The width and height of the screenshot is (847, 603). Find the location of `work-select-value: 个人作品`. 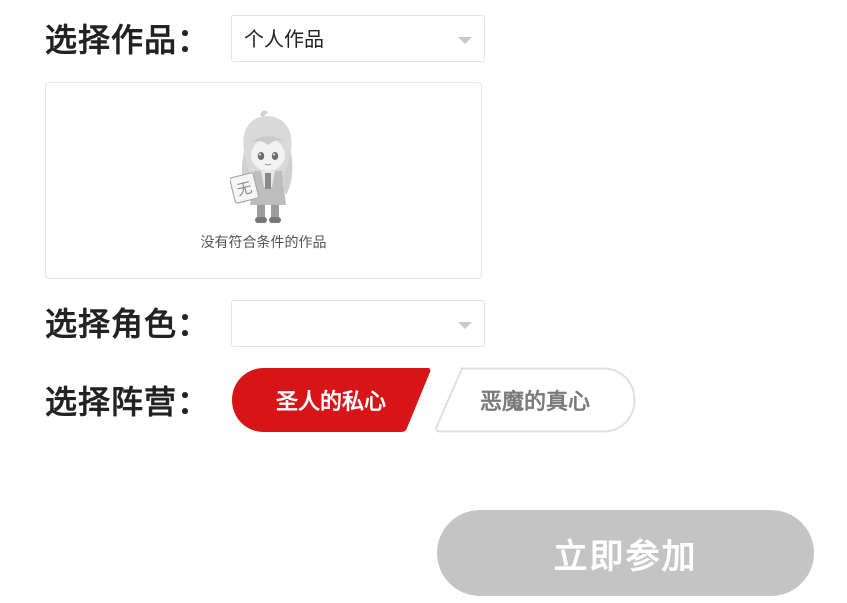

work-select-value: 个人作品 is located at coordinates (284, 39).